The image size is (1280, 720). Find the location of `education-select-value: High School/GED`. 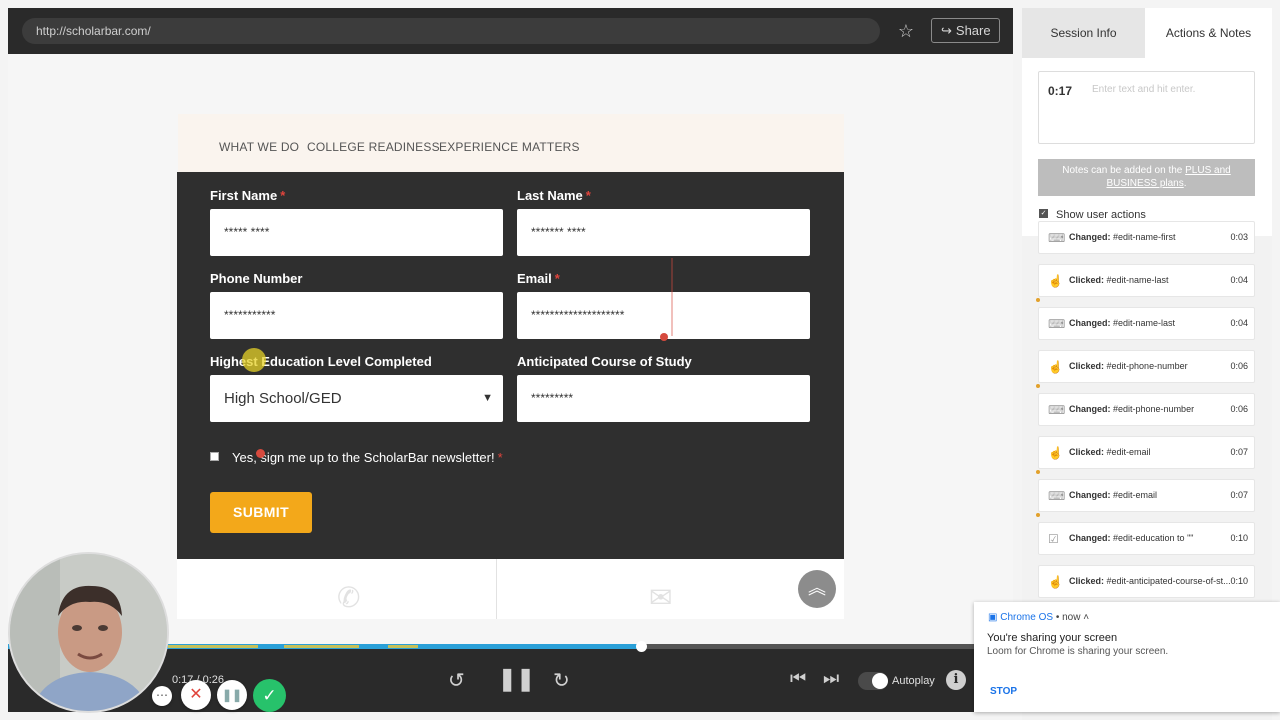

education-select-value: High School/GED is located at coordinates (283, 398).